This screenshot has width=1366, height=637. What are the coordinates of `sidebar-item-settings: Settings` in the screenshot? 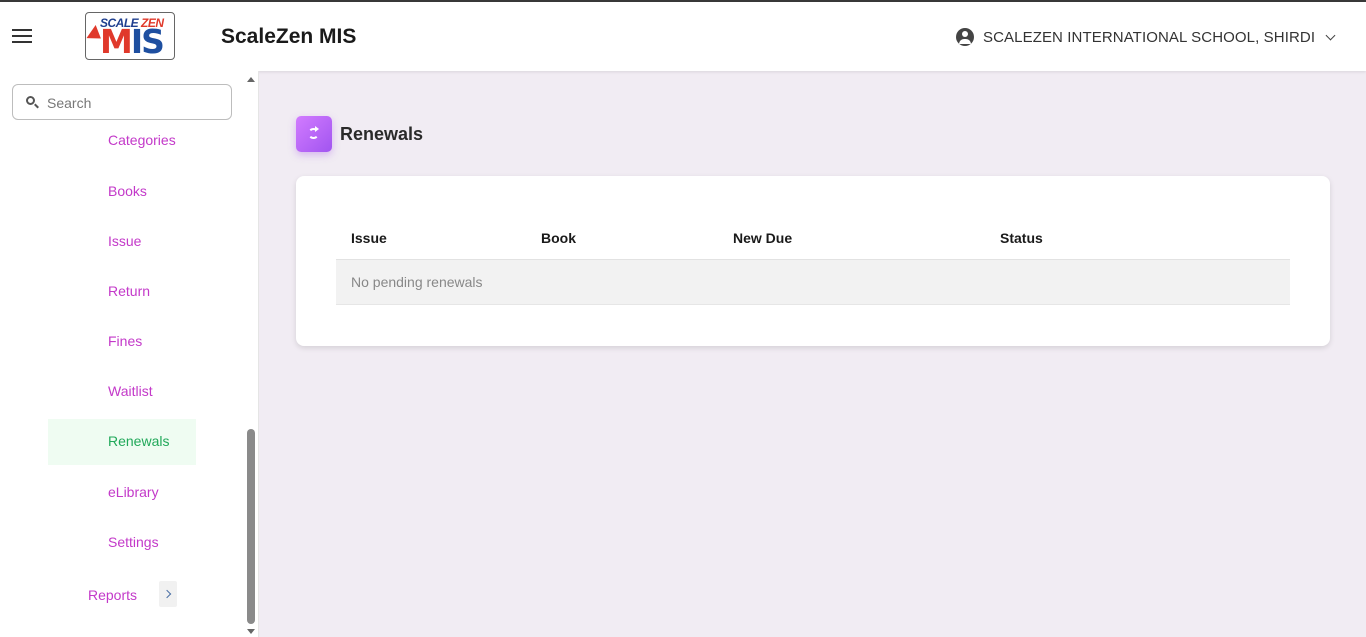 It's located at (122, 543).